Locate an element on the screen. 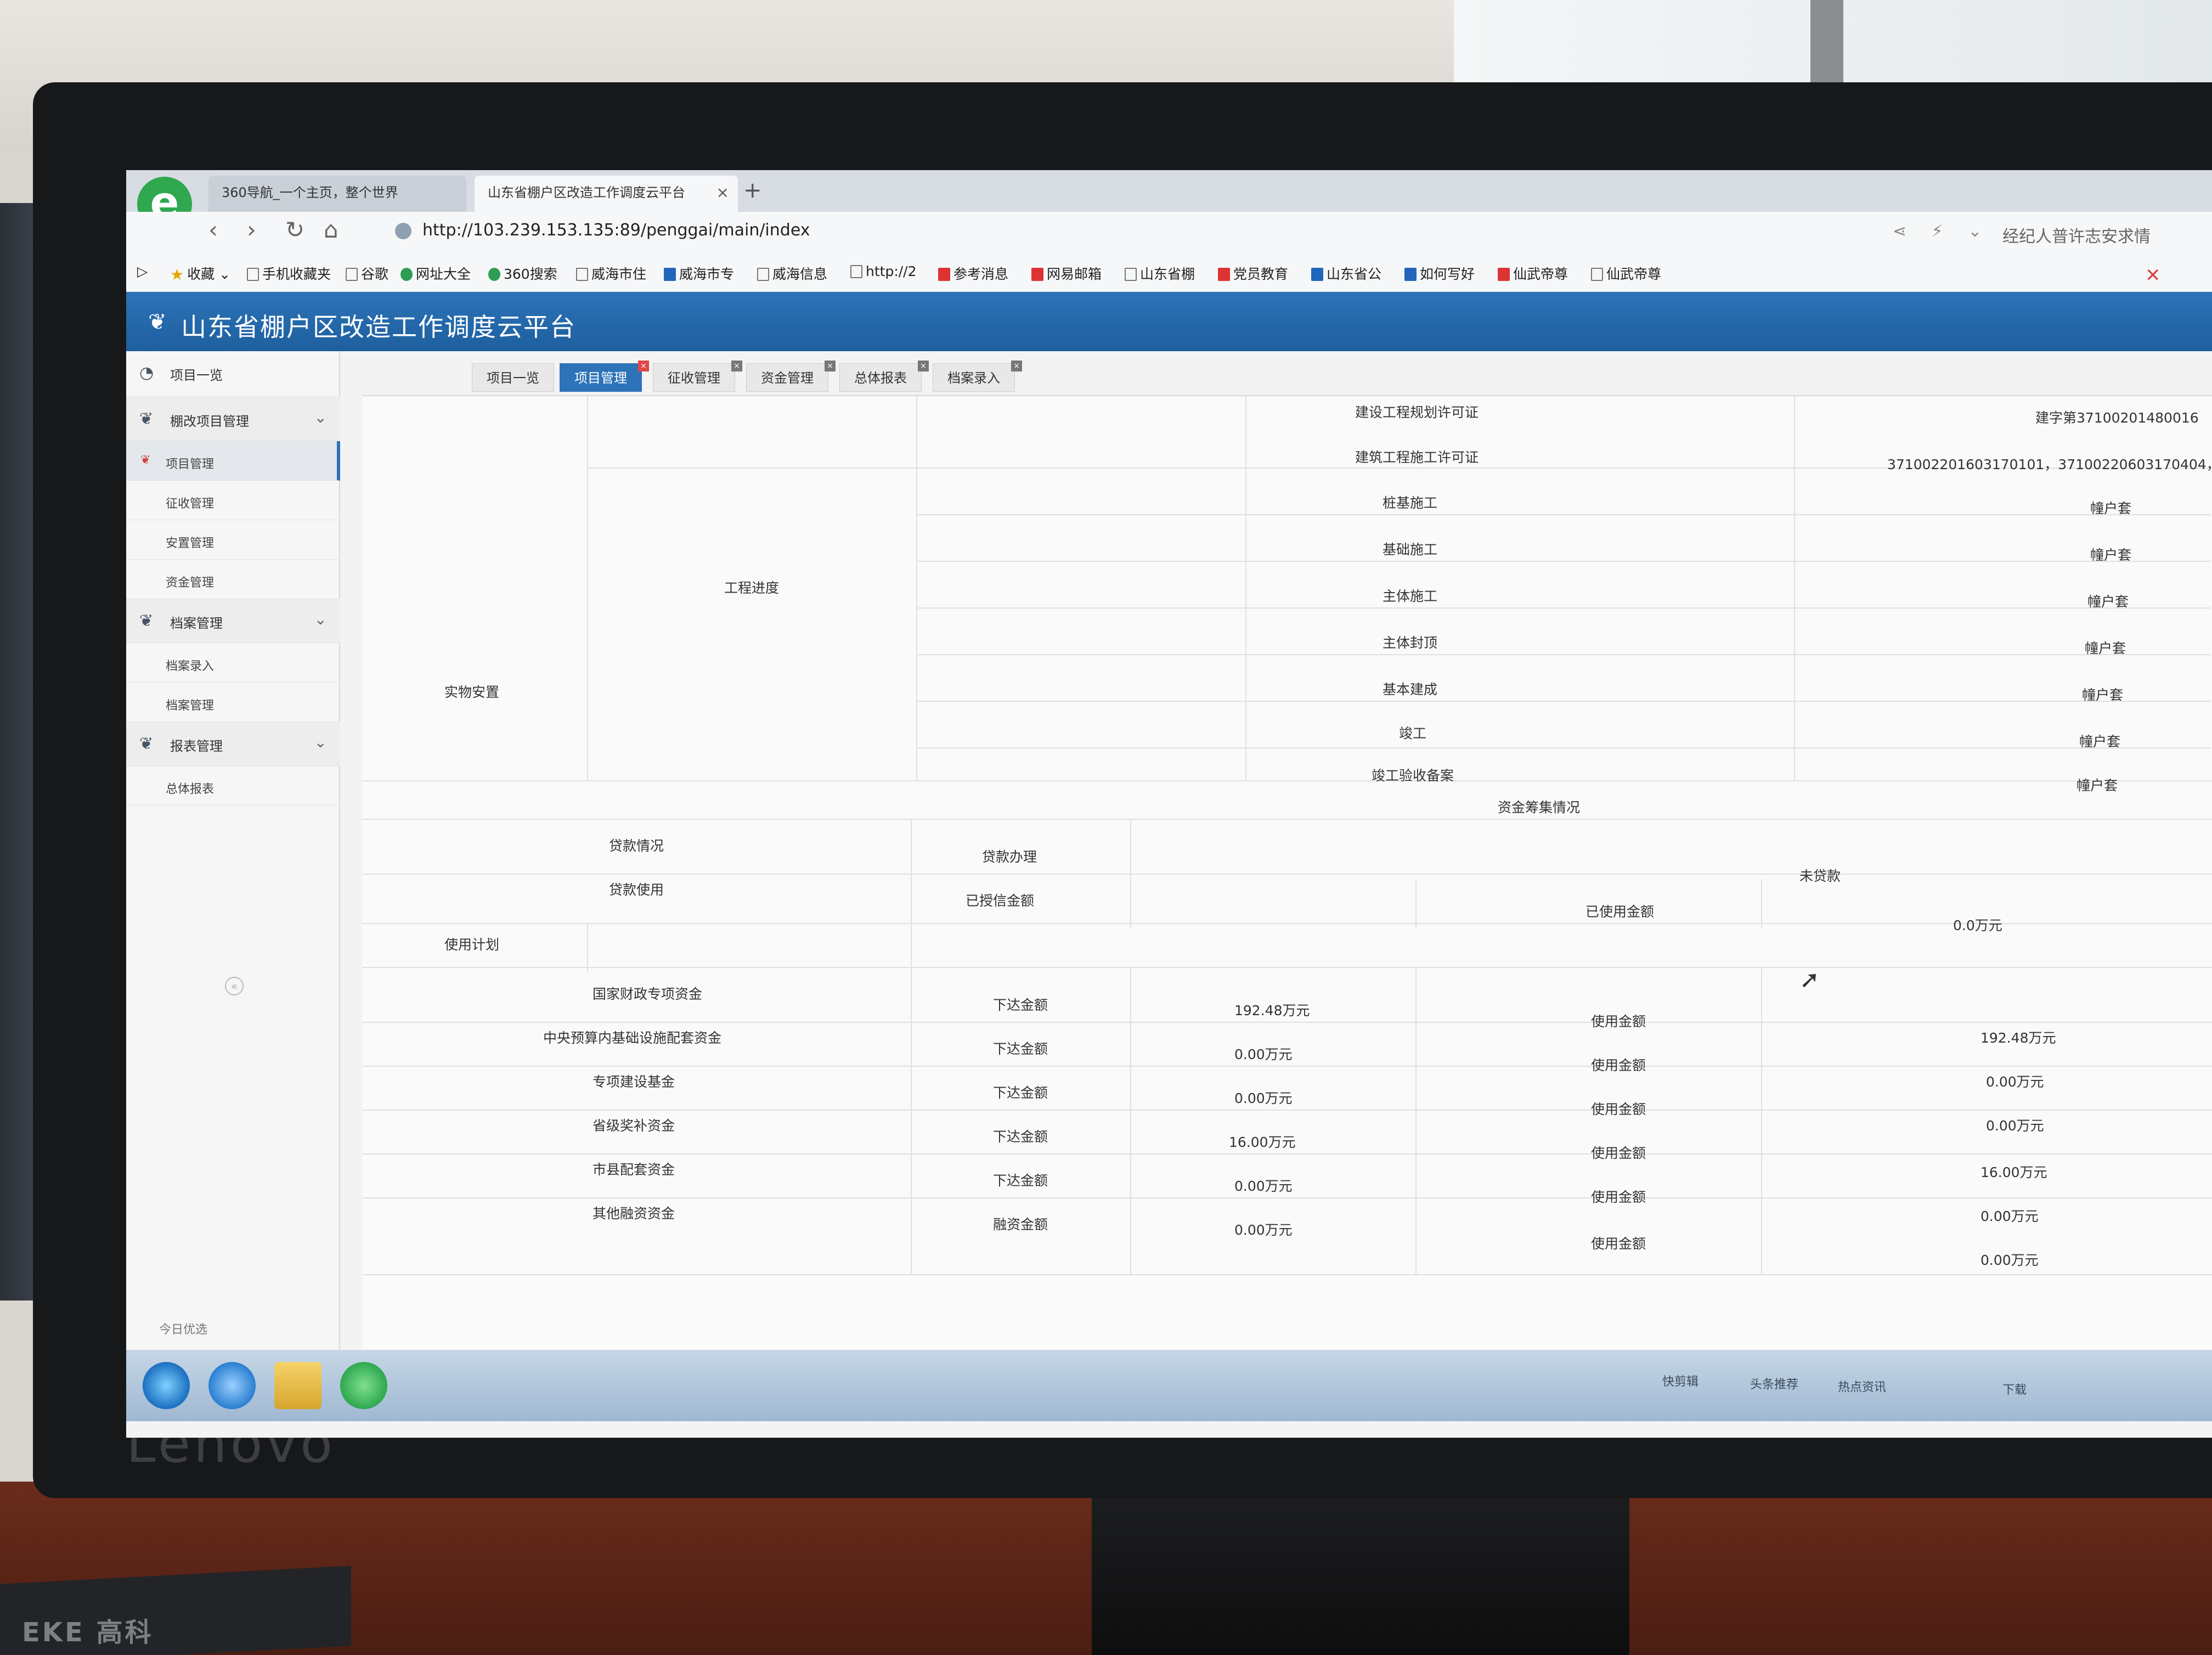 This screenshot has height=1655, width=2212. leaf-icon: ❦ is located at coordinates (146, 743).